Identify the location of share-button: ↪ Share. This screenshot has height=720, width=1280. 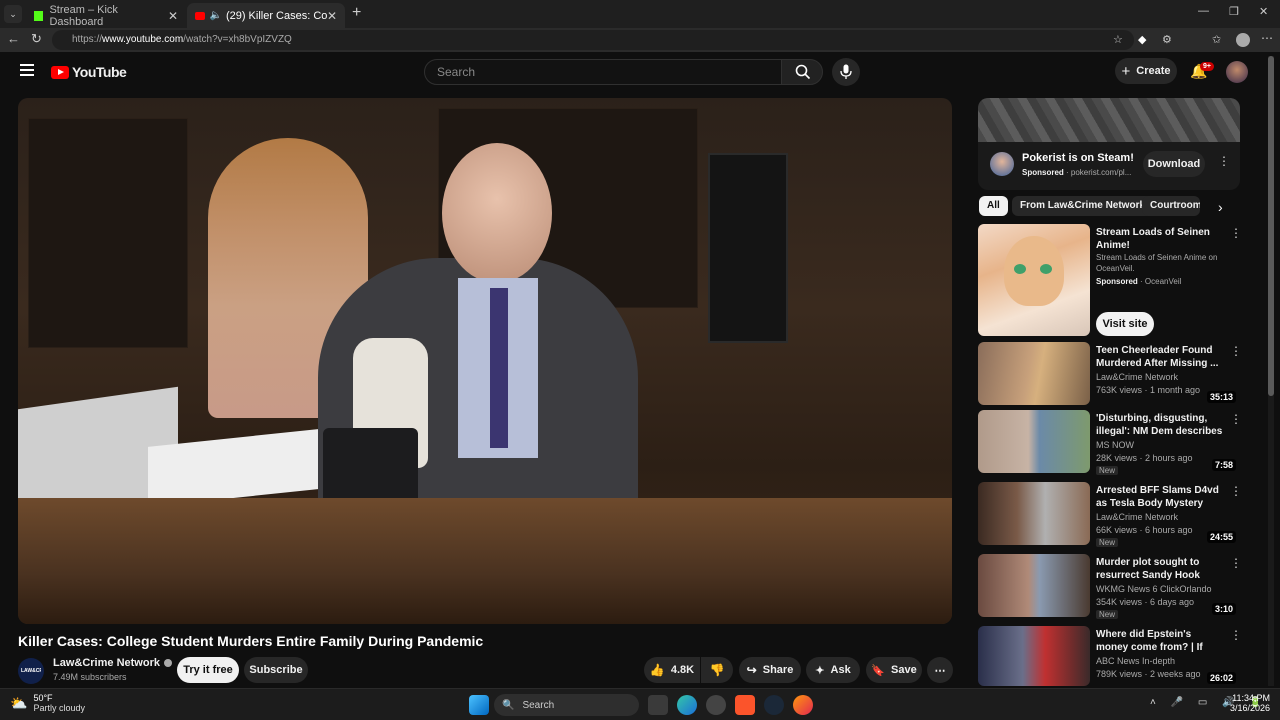
(770, 670).